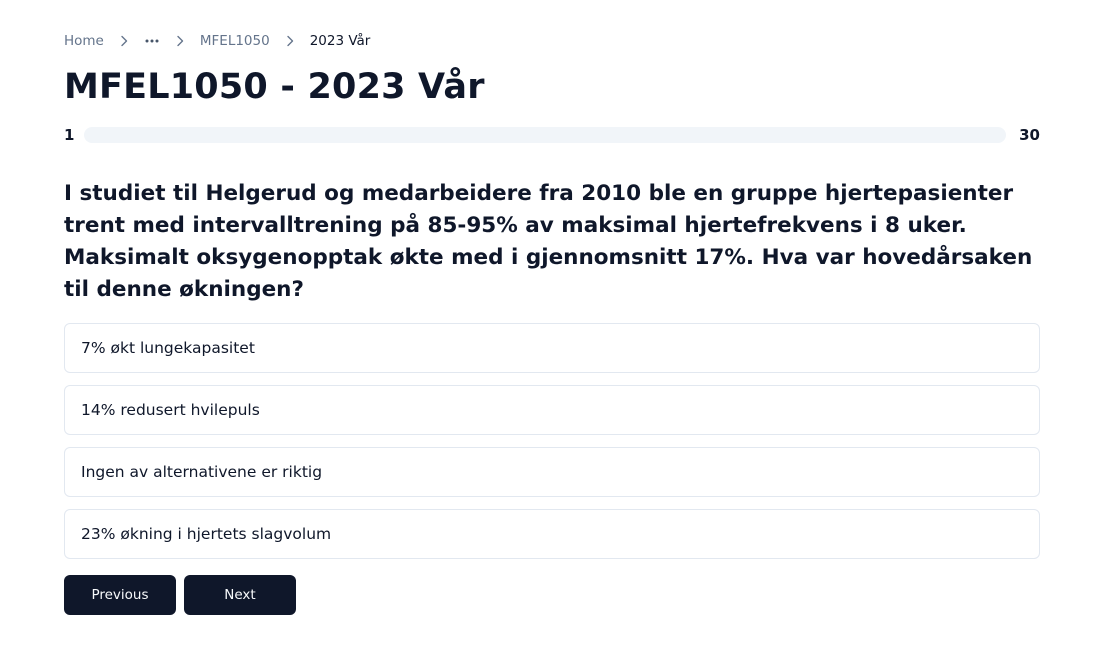 The height and width of the screenshot is (657, 1105). I want to click on progress-total: 30, so click(1029, 135).